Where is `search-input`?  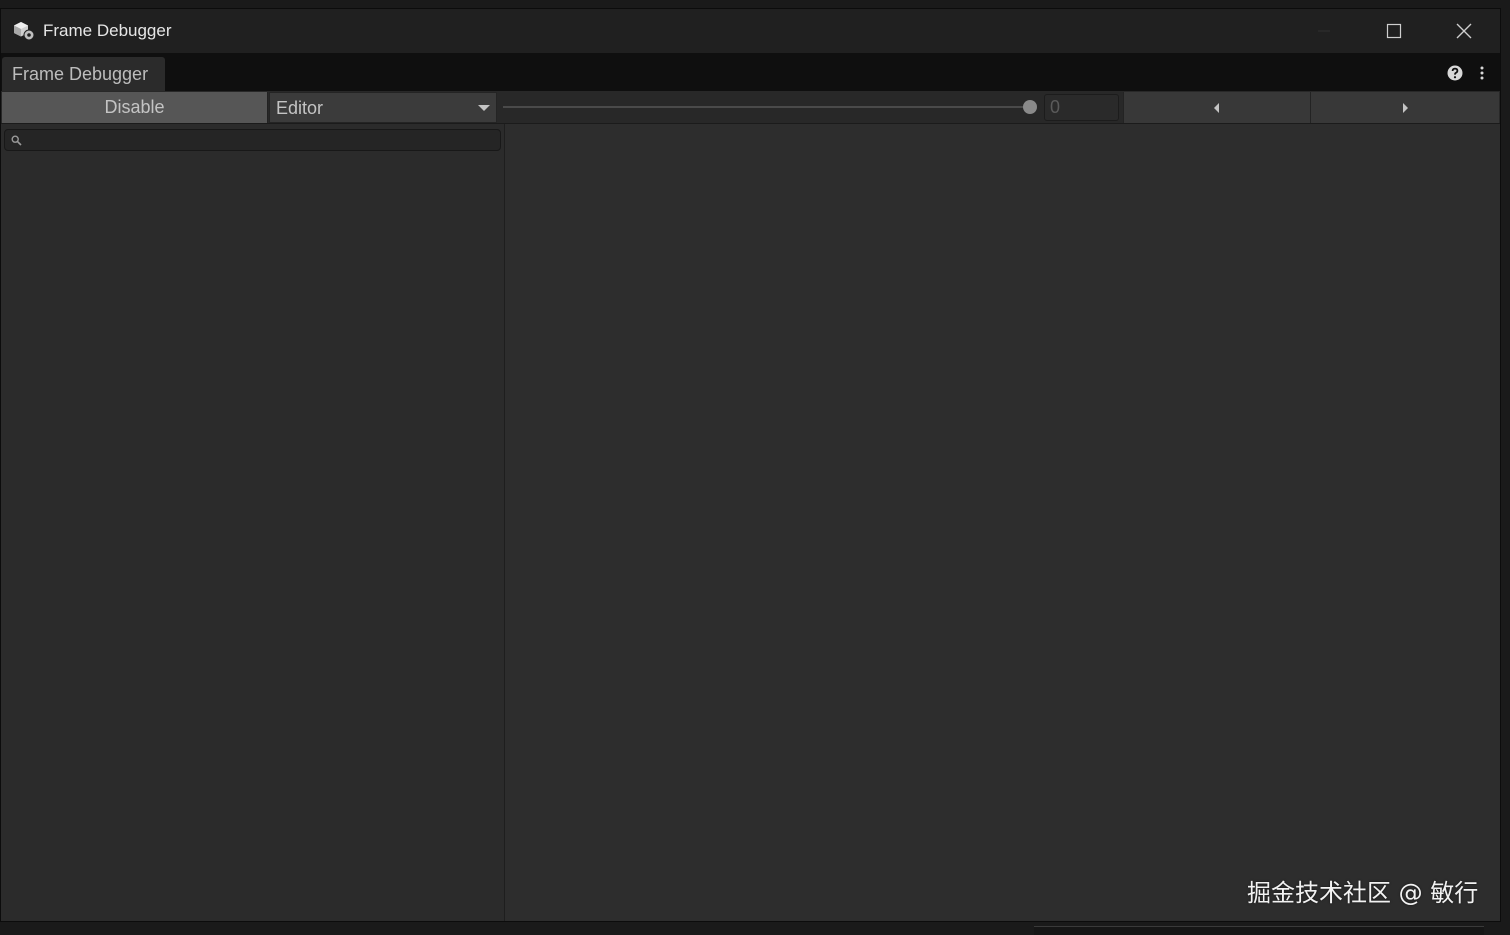
search-input is located at coordinates (264, 141).